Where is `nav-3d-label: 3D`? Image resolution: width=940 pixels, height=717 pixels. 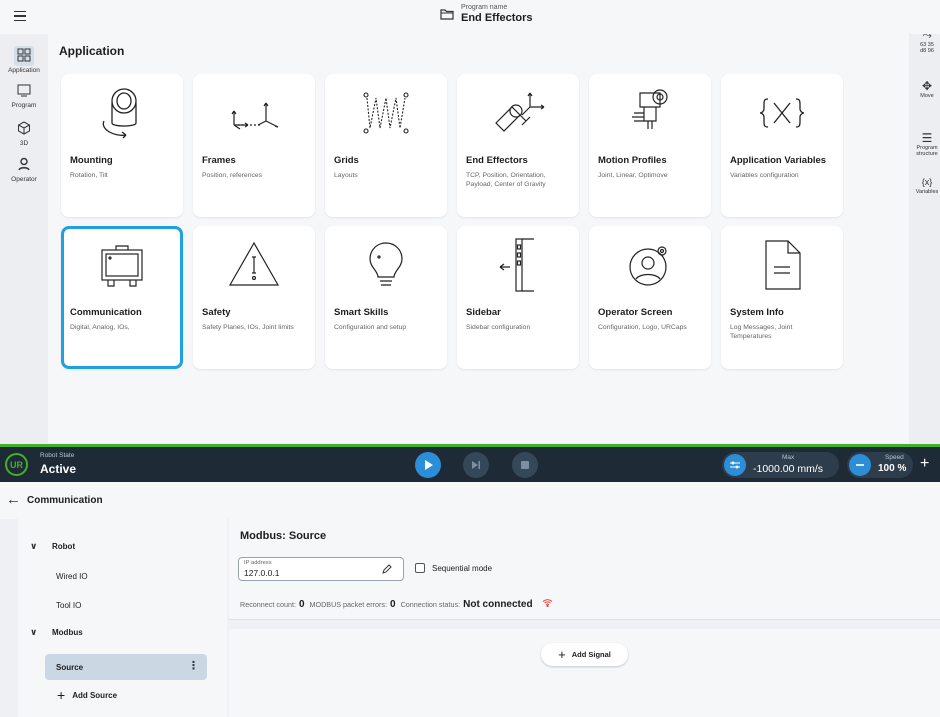 nav-3d-label: 3D is located at coordinates (24, 143).